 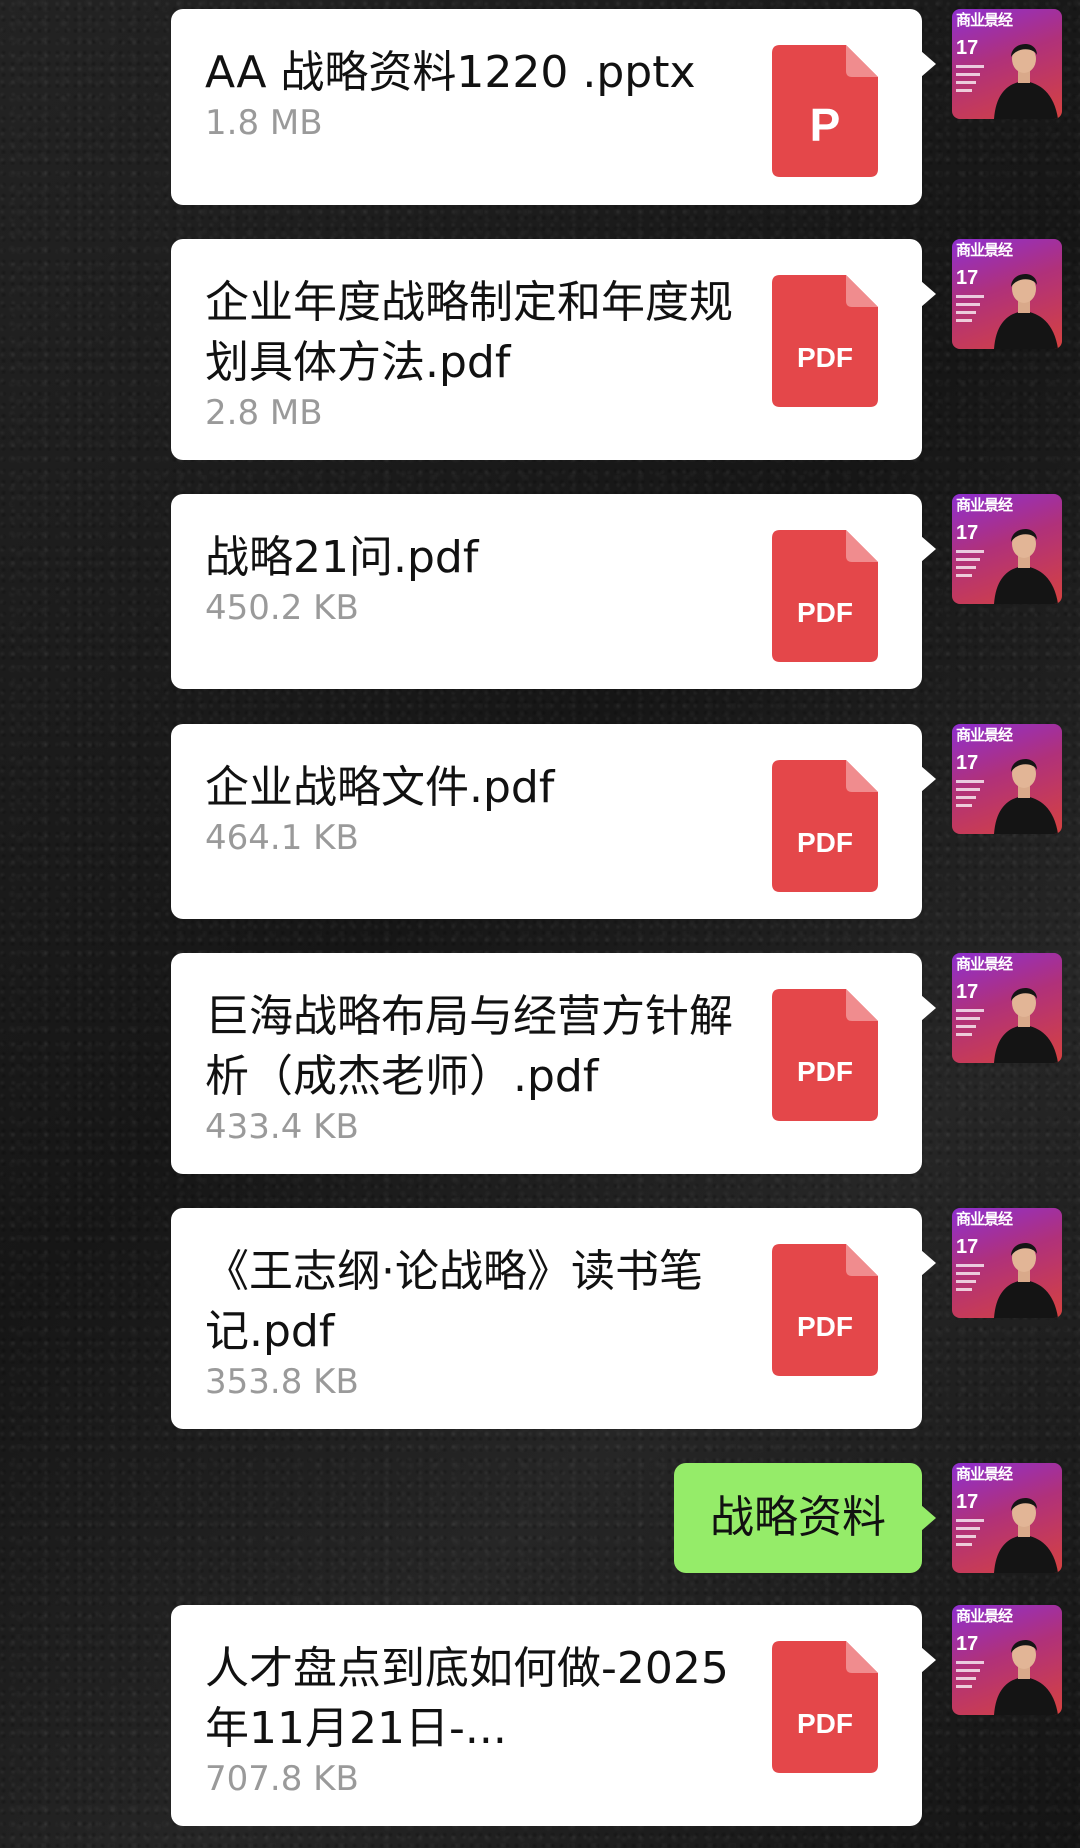 What do you see at coordinates (825, 125) in the screenshot?
I see `file-type-label: P` at bounding box center [825, 125].